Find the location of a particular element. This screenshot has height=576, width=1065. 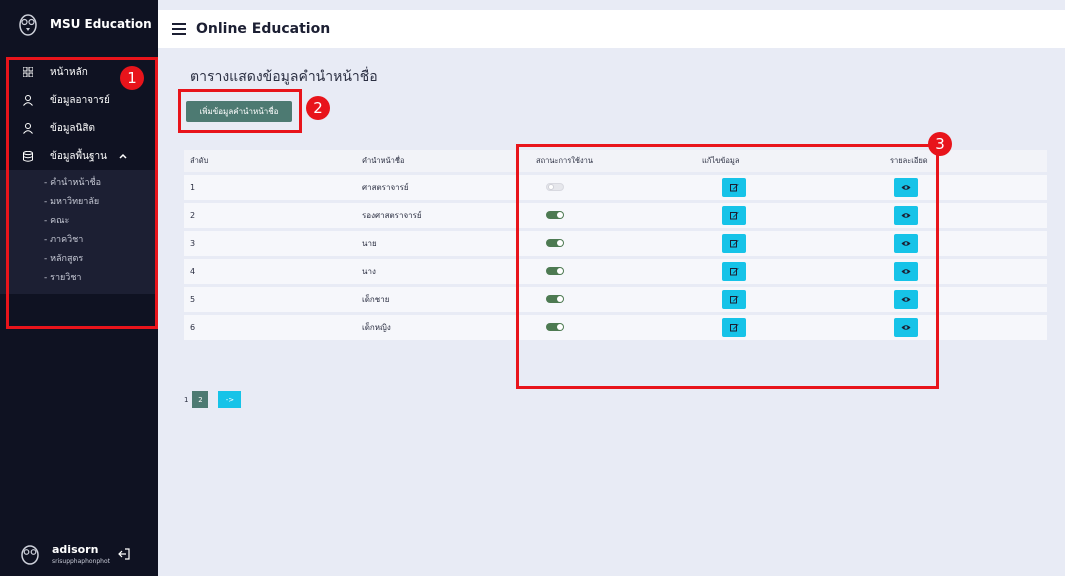

user-info: adisorn srisupphaphonphot is located at coordinates (81, 554).